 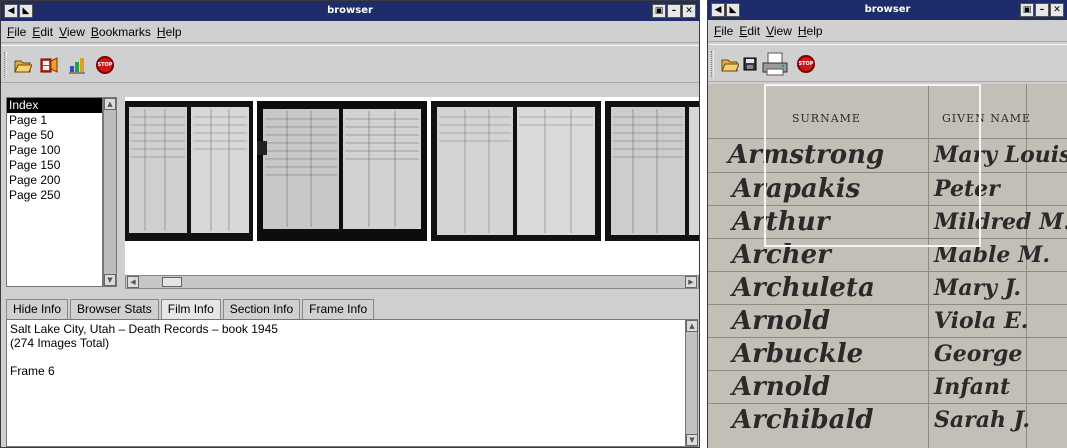 I want to click on printer-icon, so click(x=775, y=64).